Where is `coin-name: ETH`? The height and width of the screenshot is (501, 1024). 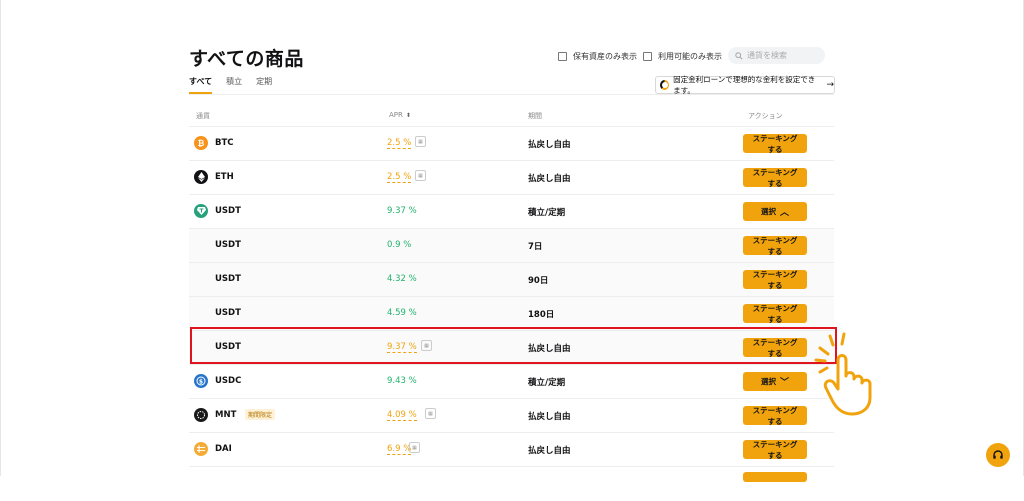 coin-name: ETH is located at coordinates (224, 177).